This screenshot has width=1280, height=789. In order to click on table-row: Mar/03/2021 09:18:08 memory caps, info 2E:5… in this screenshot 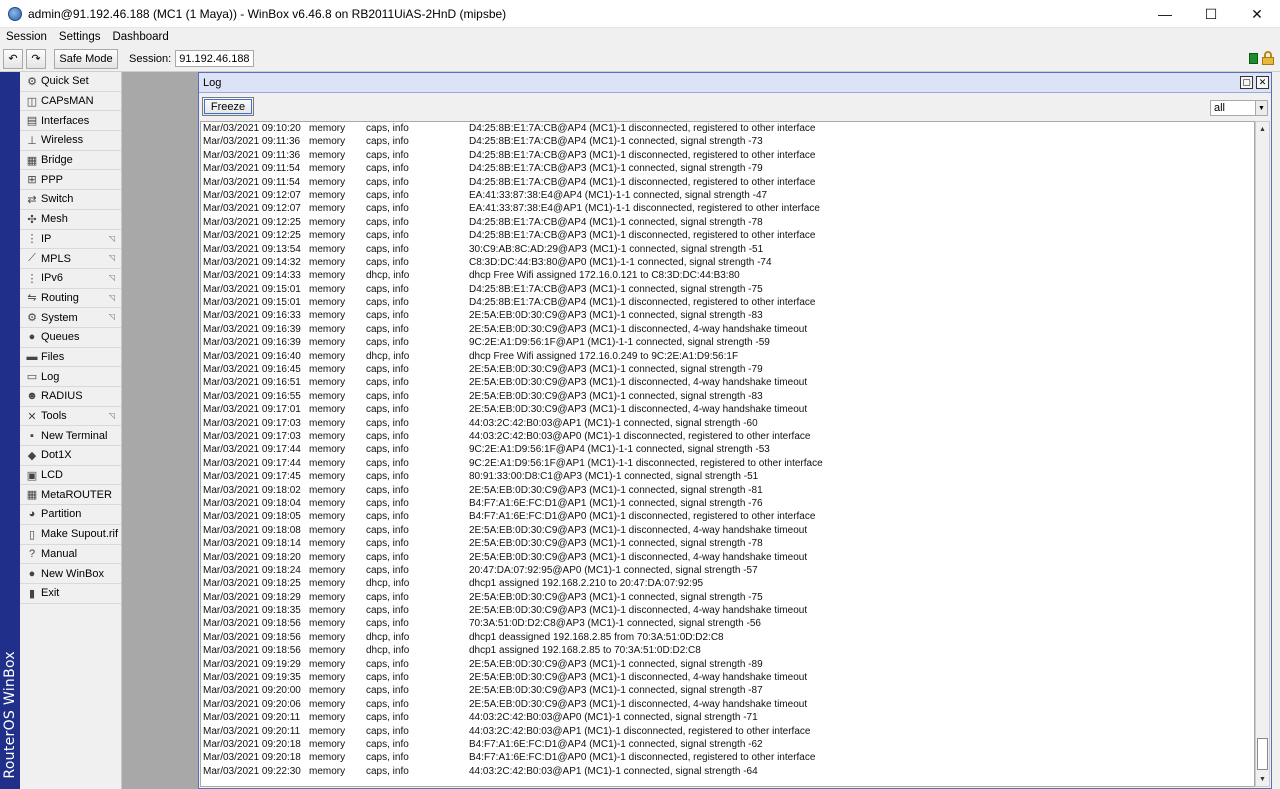, I will do `click(727, 530)`.